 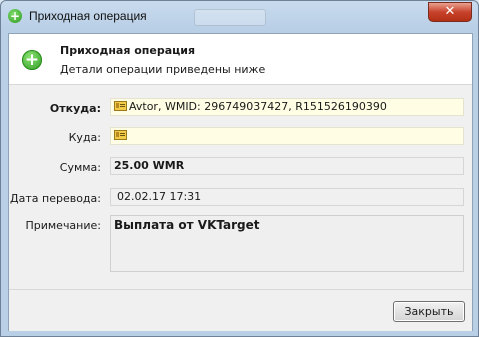 I want to click on dialog-footer: Закрыть, so click(x=240, y=310).